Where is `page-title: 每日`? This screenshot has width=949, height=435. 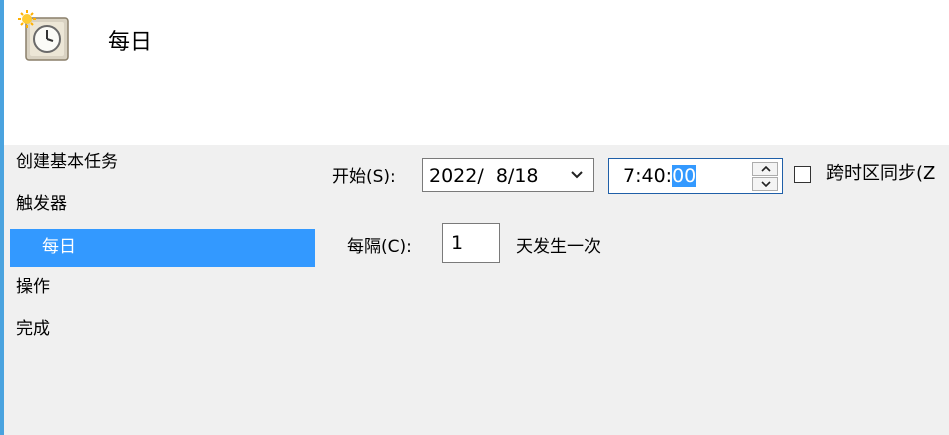
page-title: 每日 is located at coordinates (130, 42).